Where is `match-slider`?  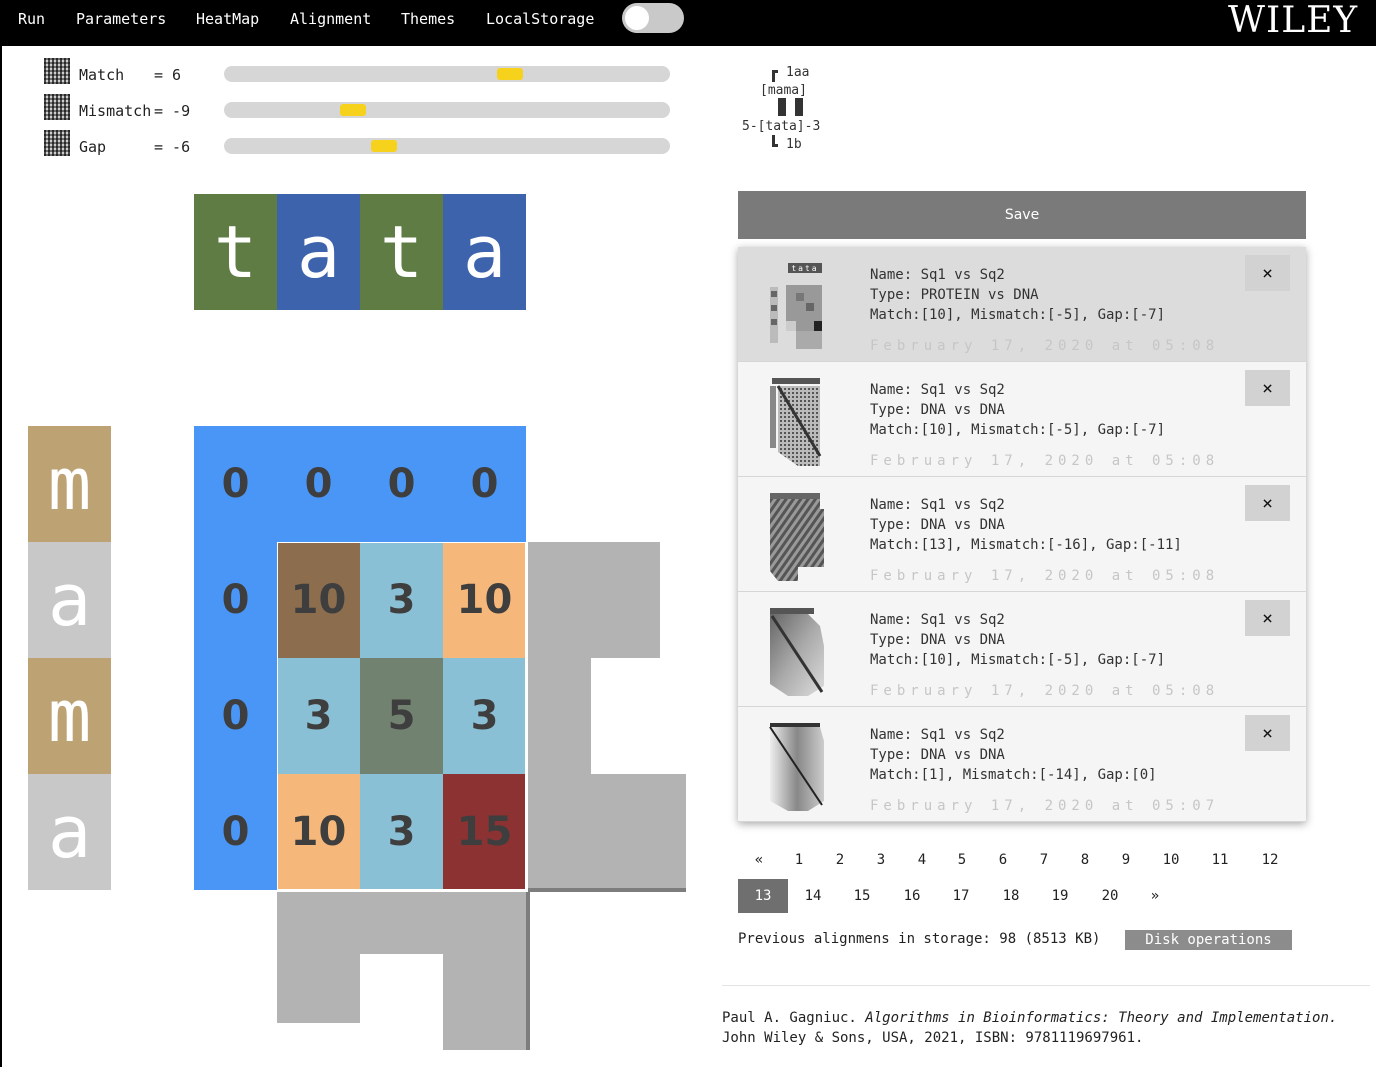 match-slider is located at coordinates (447, 74).